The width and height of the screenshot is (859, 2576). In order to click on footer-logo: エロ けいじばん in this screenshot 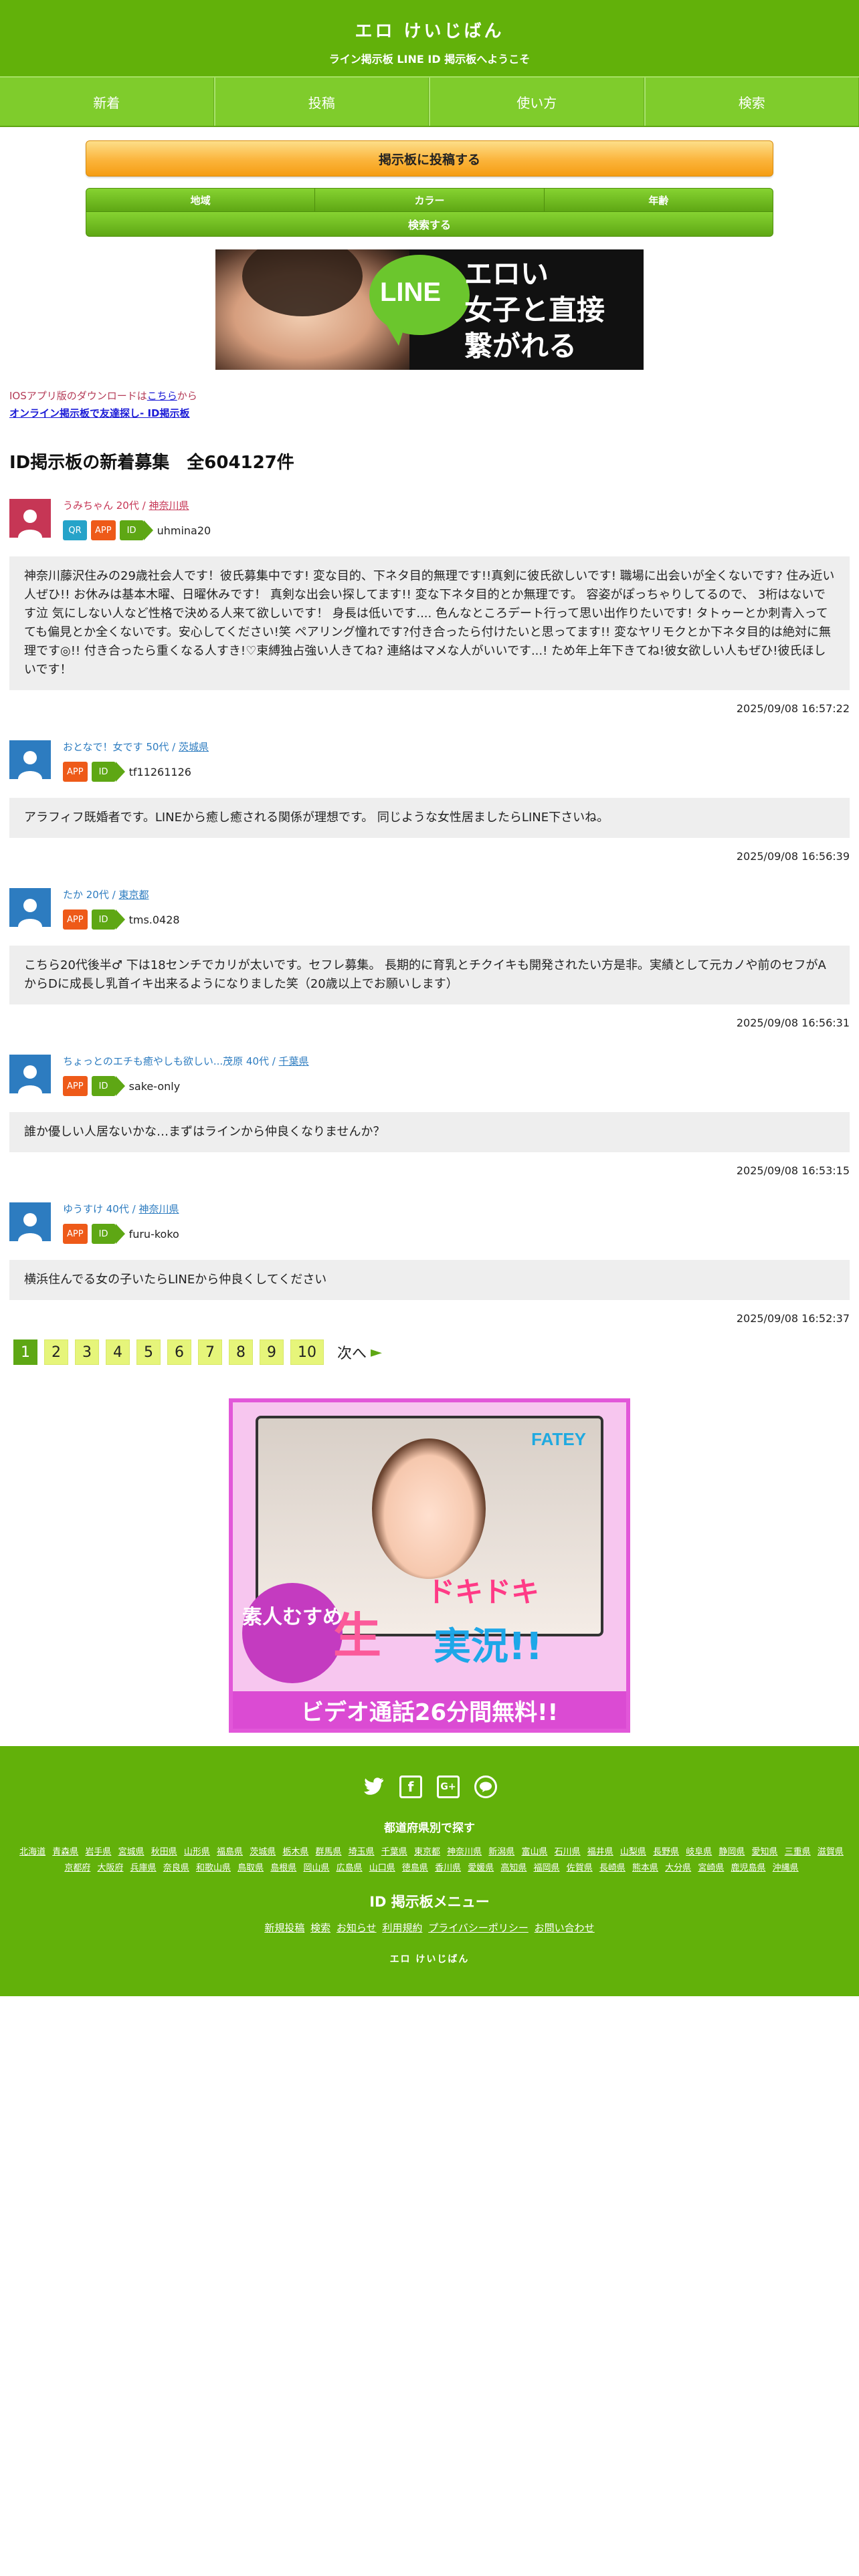, I will do `click(429, 1959)`.